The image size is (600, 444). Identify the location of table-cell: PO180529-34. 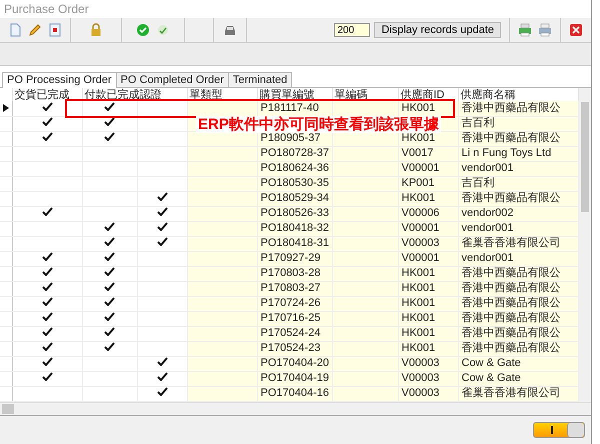
(294, 198).